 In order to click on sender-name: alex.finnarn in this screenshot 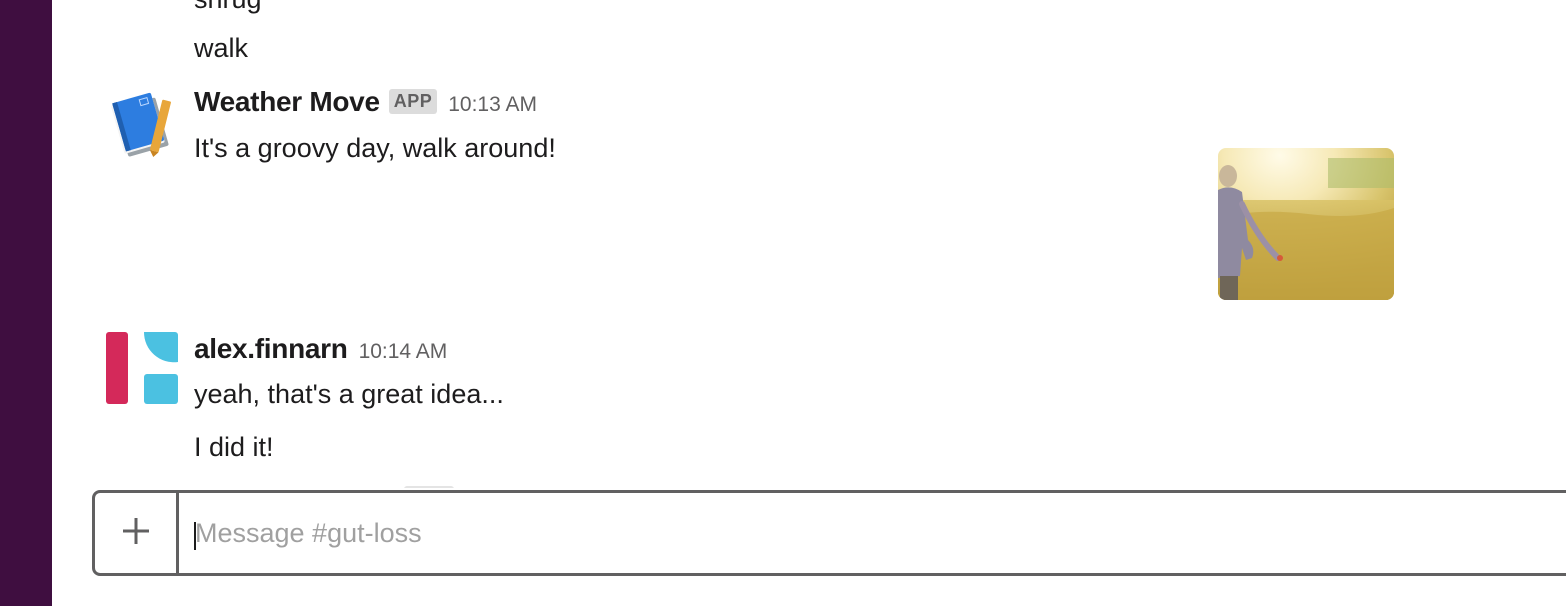, I will do `click(271, 349)`.